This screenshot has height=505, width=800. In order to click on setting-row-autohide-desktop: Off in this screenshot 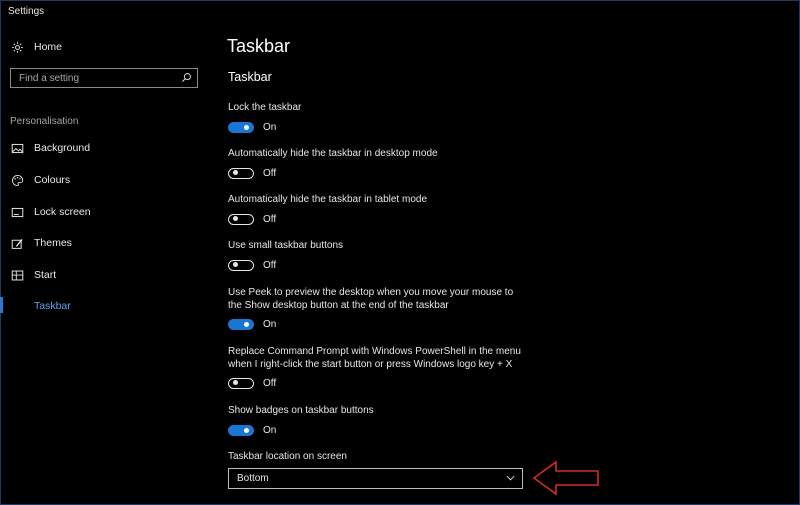, I will do `click(252, 173)`.